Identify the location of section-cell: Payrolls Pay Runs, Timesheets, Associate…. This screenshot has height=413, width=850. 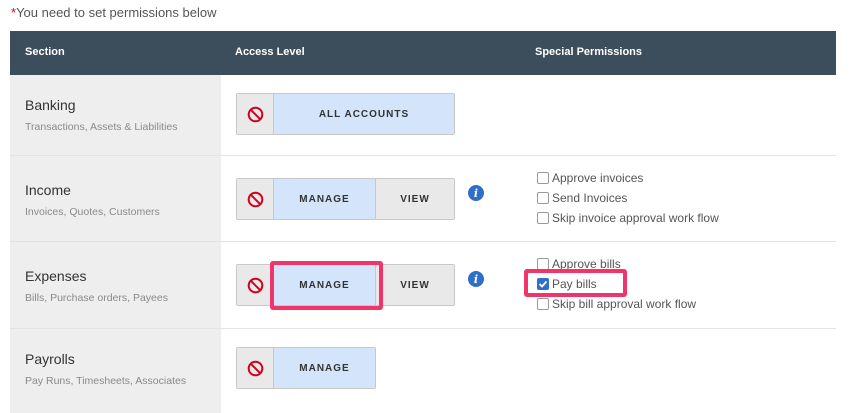
(115, 371).